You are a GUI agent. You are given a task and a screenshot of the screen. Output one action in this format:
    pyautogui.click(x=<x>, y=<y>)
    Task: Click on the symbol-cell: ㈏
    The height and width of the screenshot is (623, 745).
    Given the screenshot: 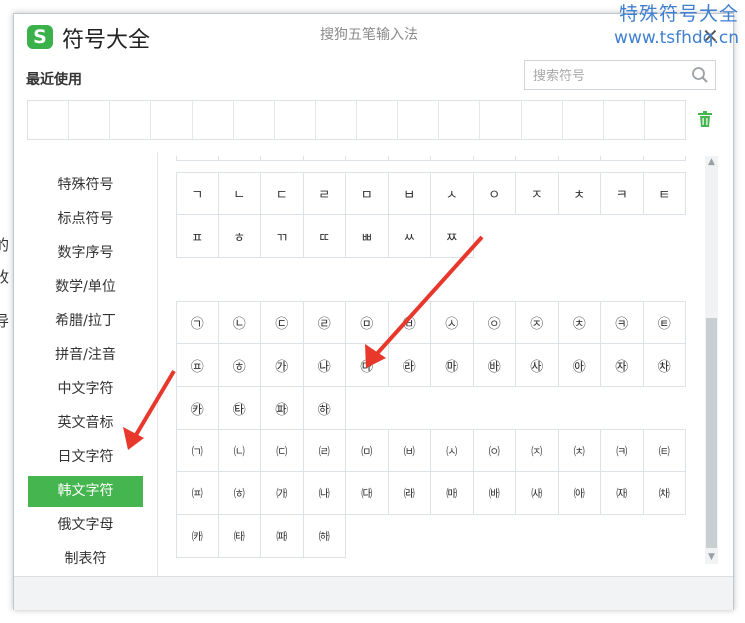 What is the action you would take?
    pyautogui.click(x=324, y=493)
    